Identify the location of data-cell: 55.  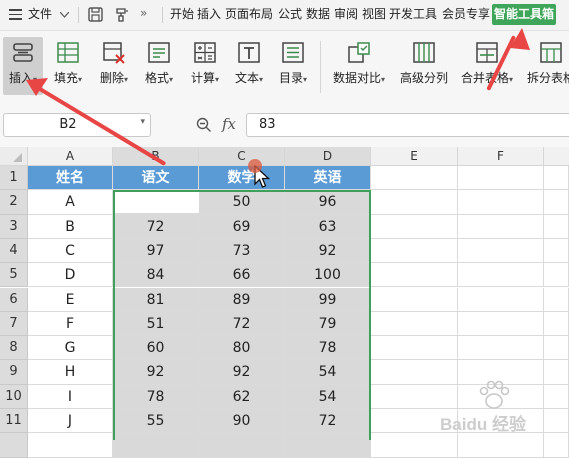
(156, 421).